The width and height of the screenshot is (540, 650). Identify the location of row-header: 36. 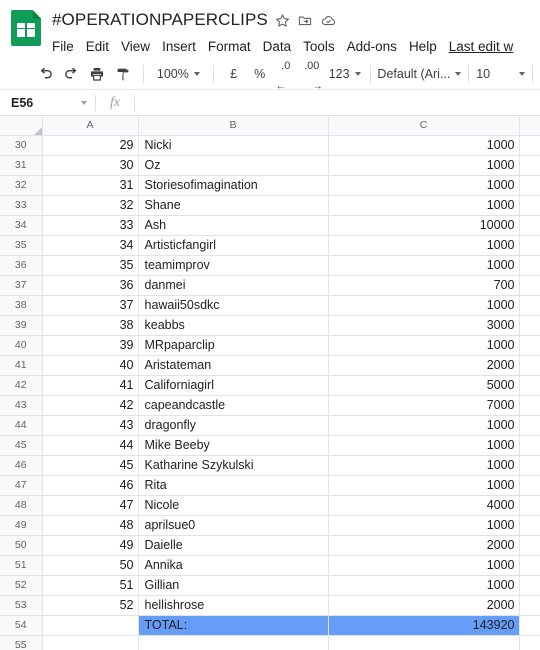
(21, 265).